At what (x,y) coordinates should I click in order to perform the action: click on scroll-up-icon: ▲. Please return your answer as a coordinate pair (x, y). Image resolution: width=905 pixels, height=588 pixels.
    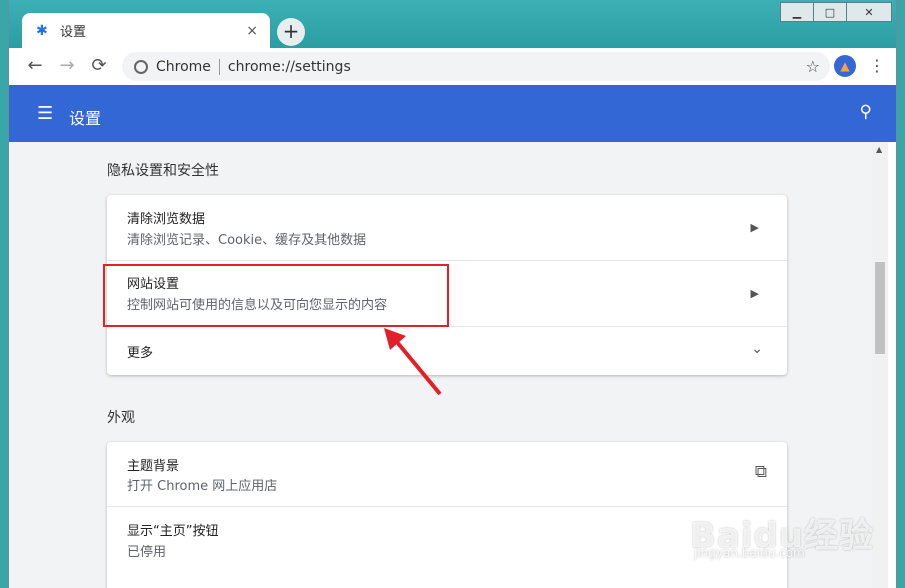
    Looking at the image, I should click on (879, 149).